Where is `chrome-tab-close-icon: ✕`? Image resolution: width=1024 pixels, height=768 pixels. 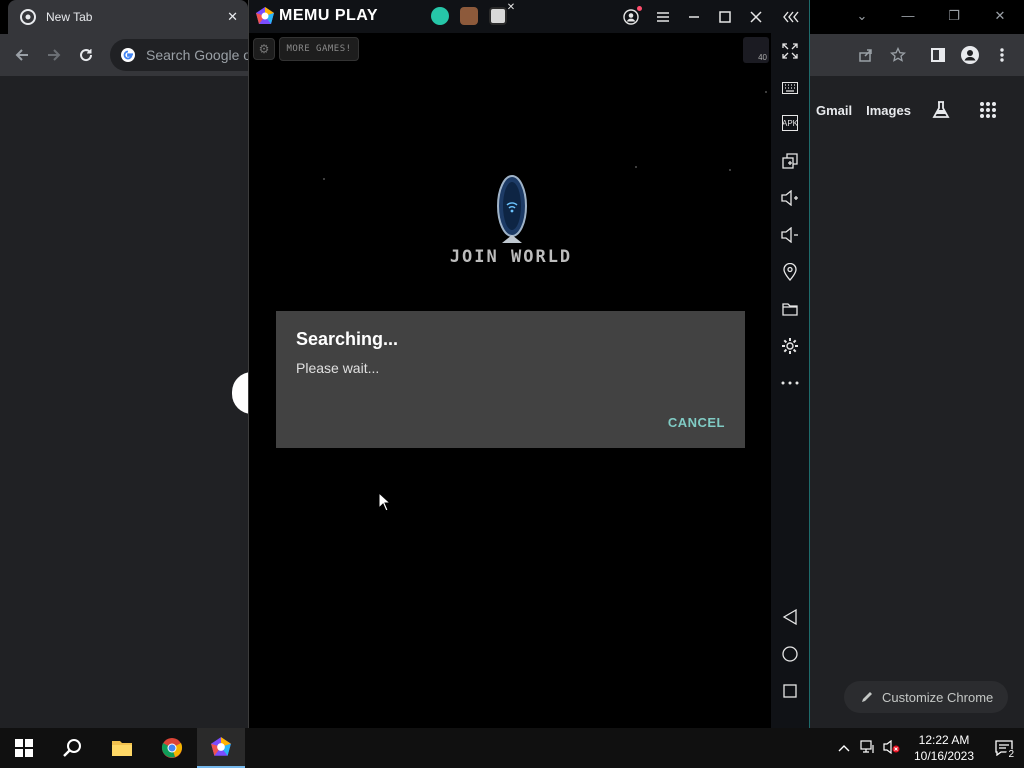 chrome-tab-close-icon: ✕ is located at coordinates (232, 17).